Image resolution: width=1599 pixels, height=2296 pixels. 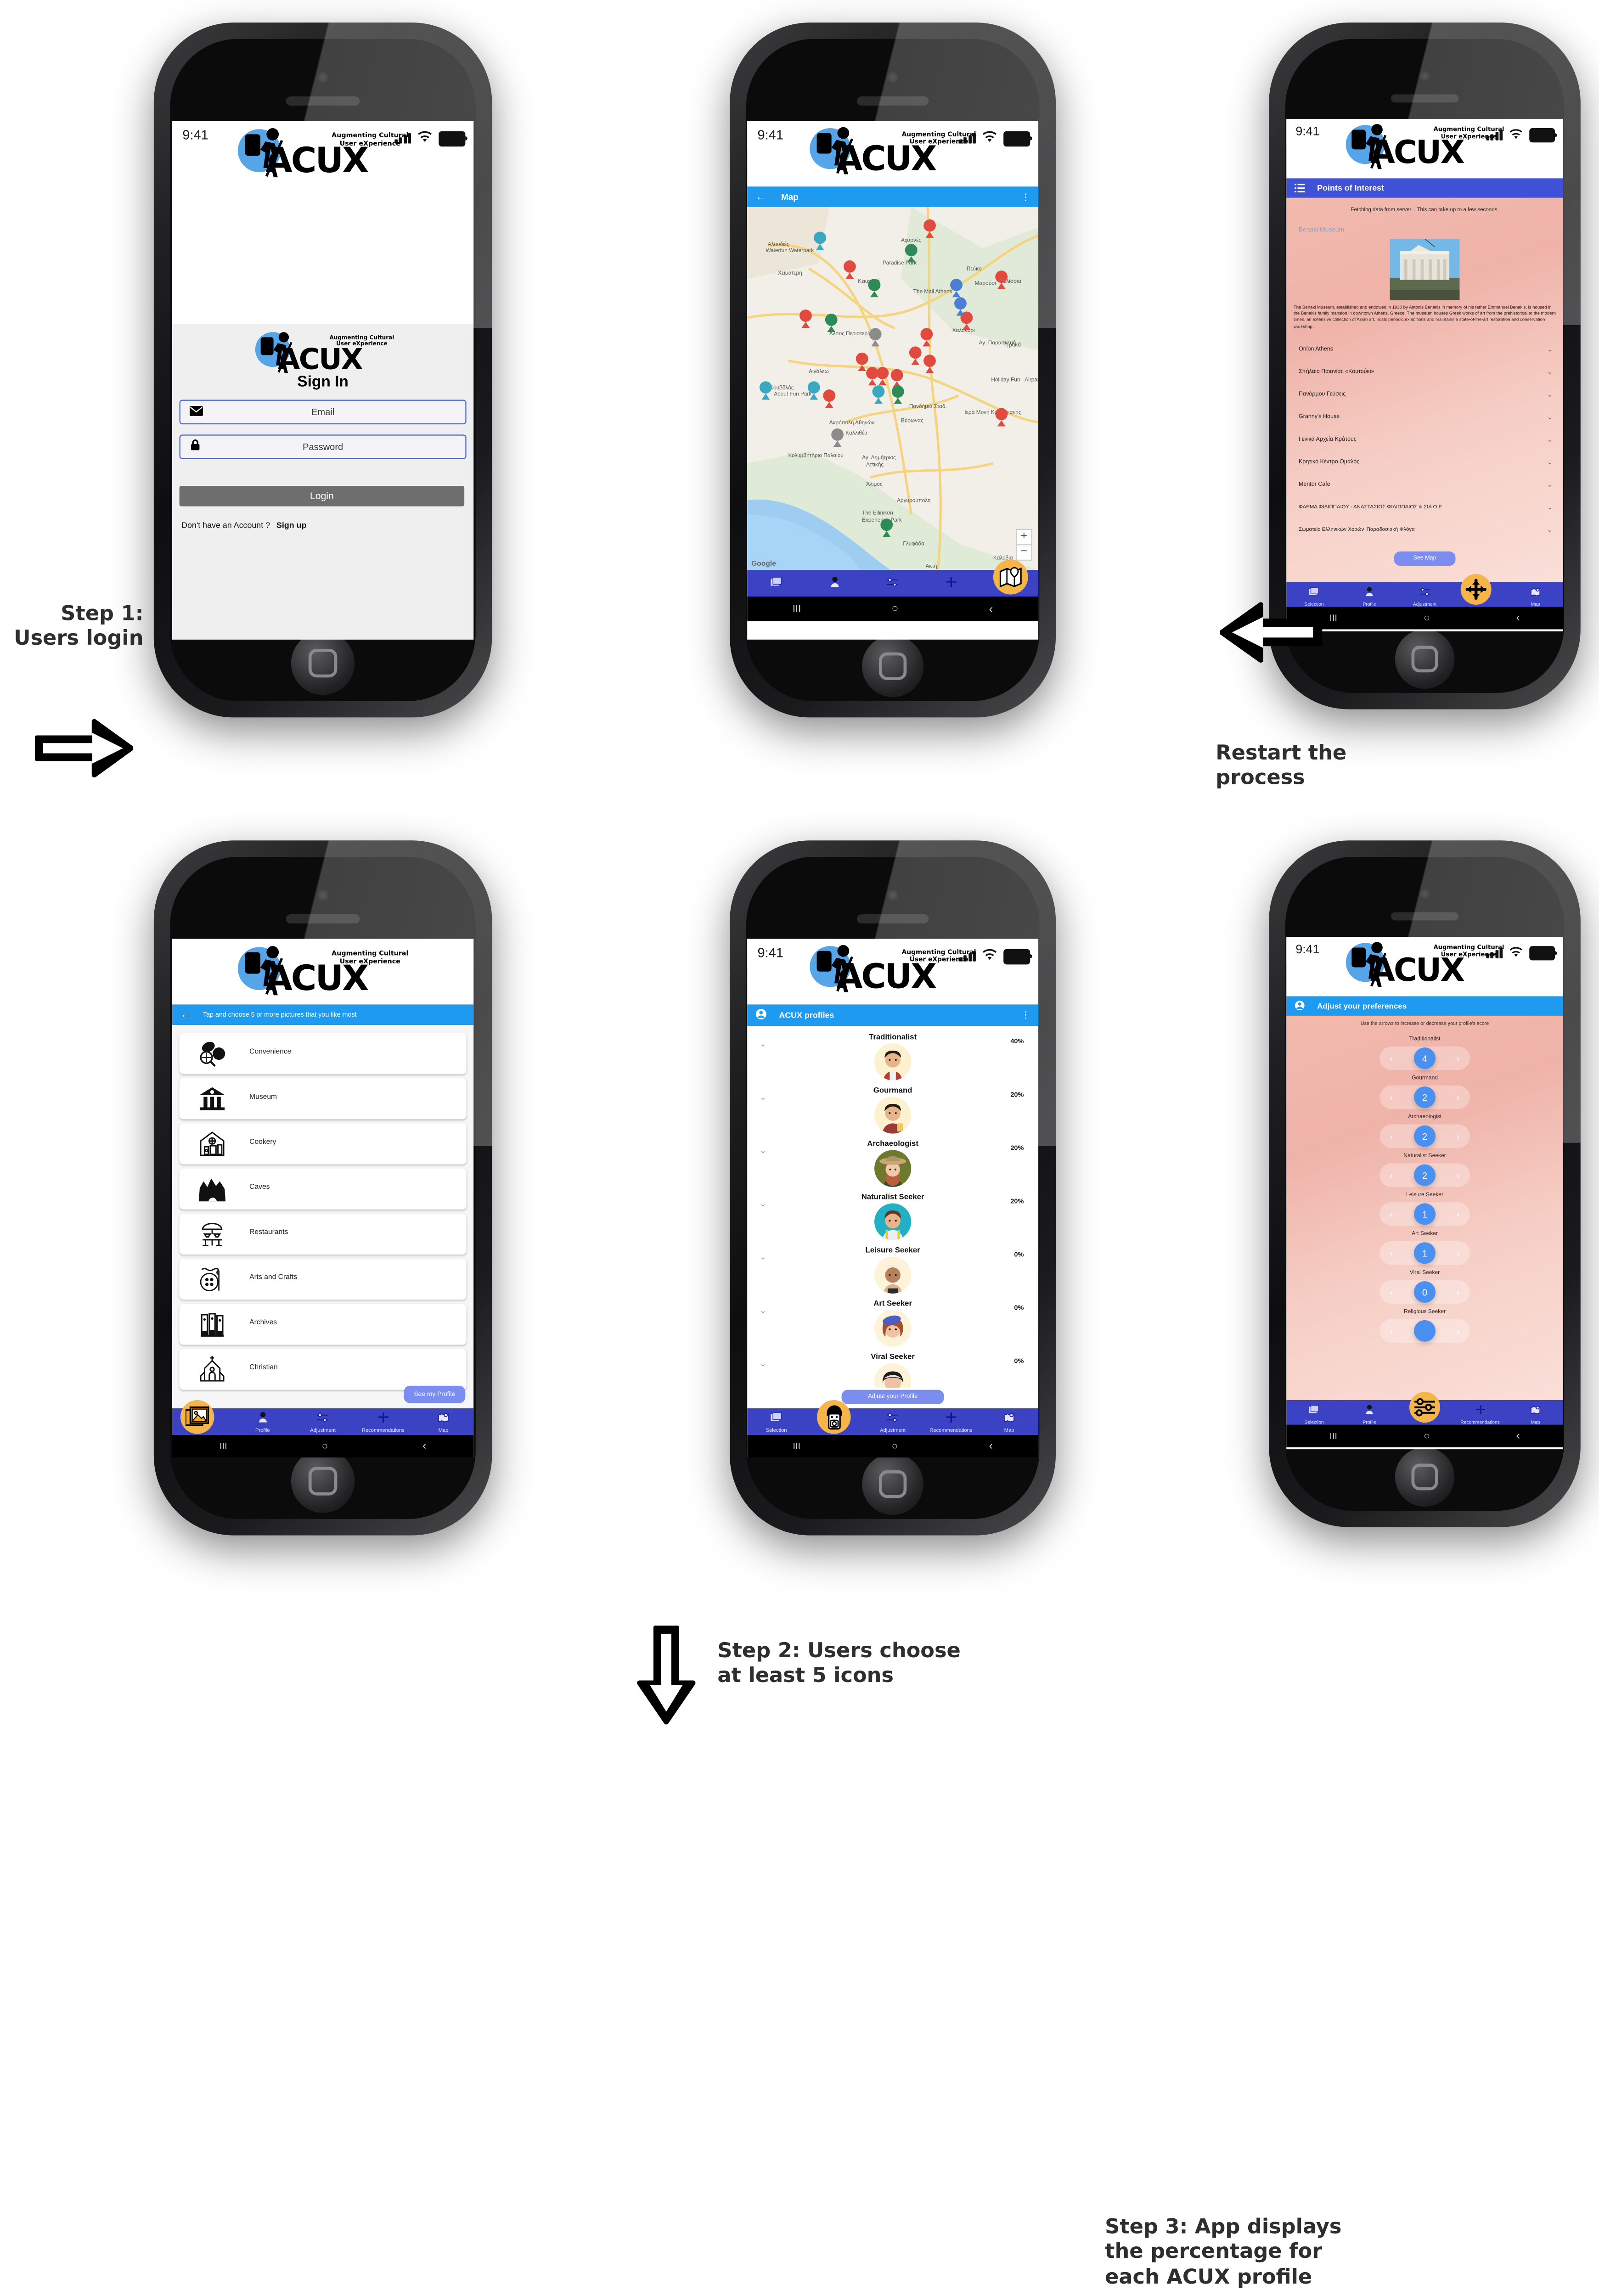 I want to click on nav-selection, so click(x=776, y=583).